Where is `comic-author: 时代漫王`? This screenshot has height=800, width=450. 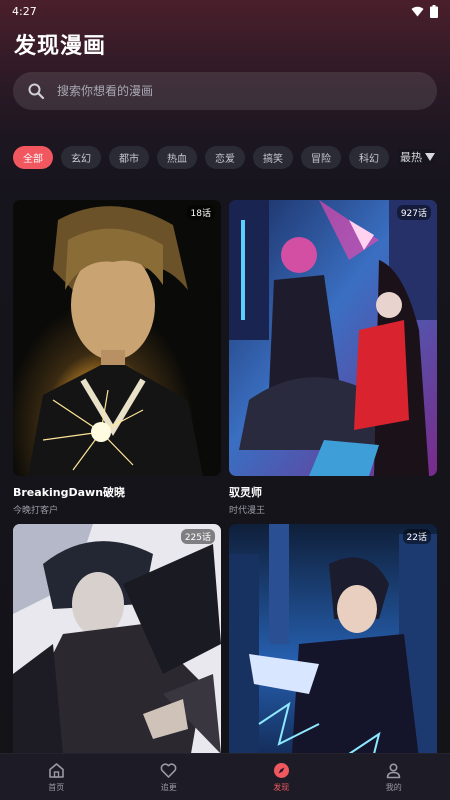 comic-author: 时代漫王 is located at coordinates (247, 511).